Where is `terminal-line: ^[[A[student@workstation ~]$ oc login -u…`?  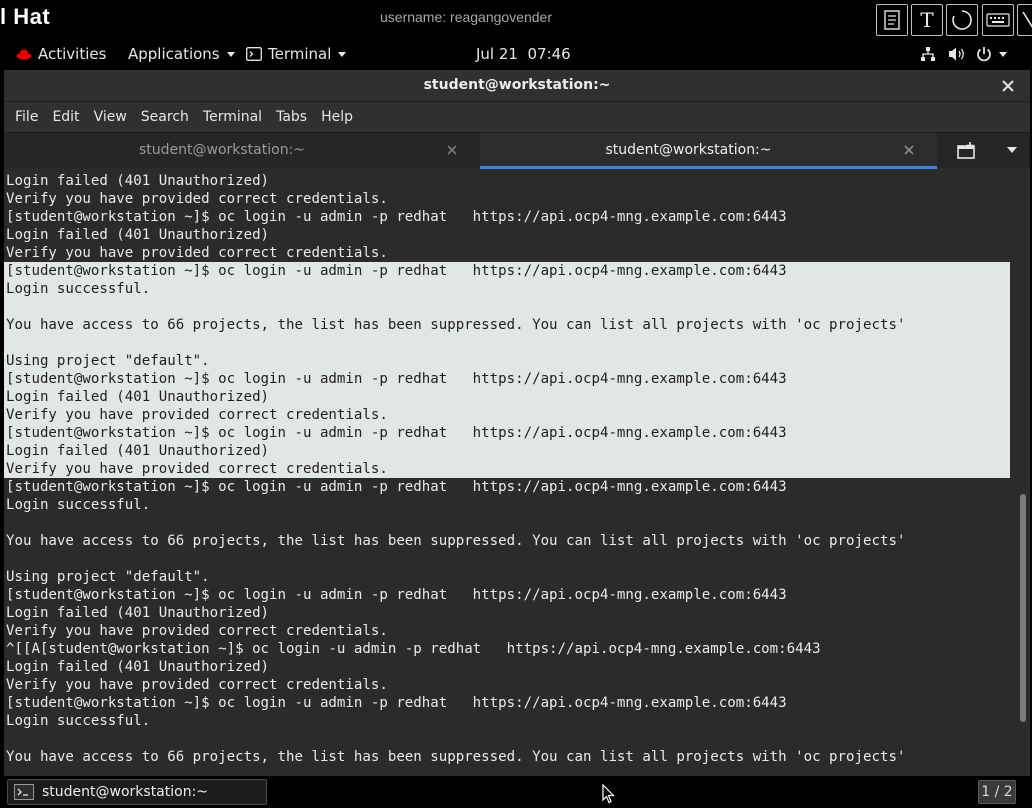
terminal-line: ^[[A[student@workstation ~]$ oc login -u… is located at coordinates (413, 649).